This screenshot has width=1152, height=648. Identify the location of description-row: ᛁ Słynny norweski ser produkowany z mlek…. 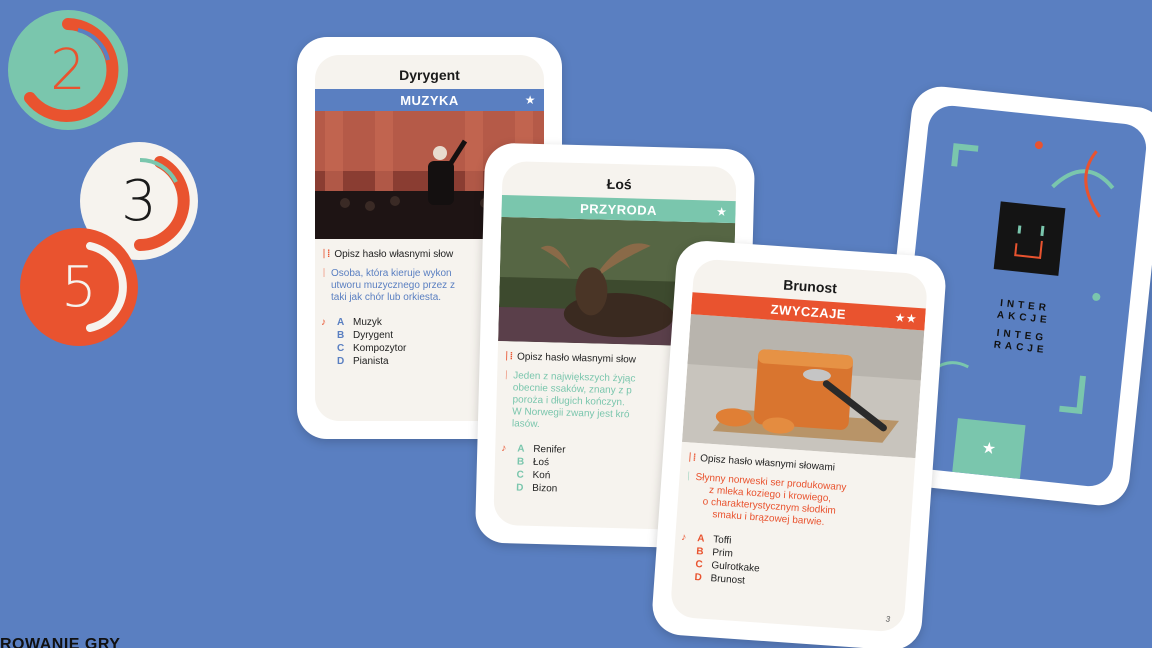
(795, 503).